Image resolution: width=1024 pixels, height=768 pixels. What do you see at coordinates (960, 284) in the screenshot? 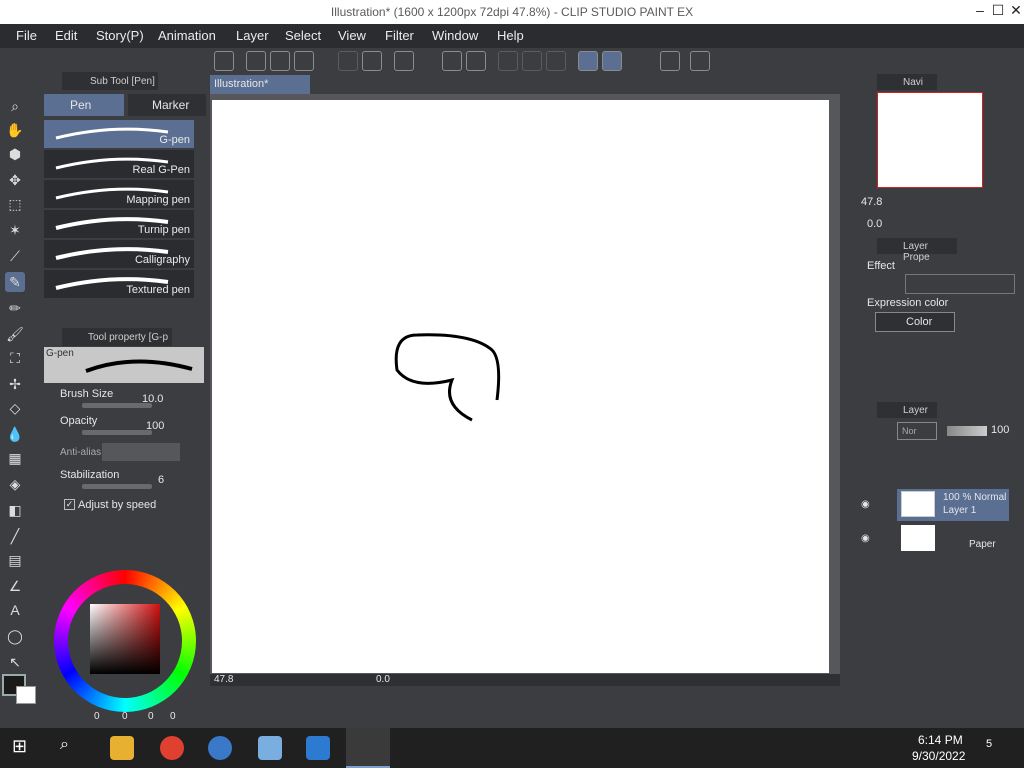
I see `effect-buttons` at bounding box center [960, 284].